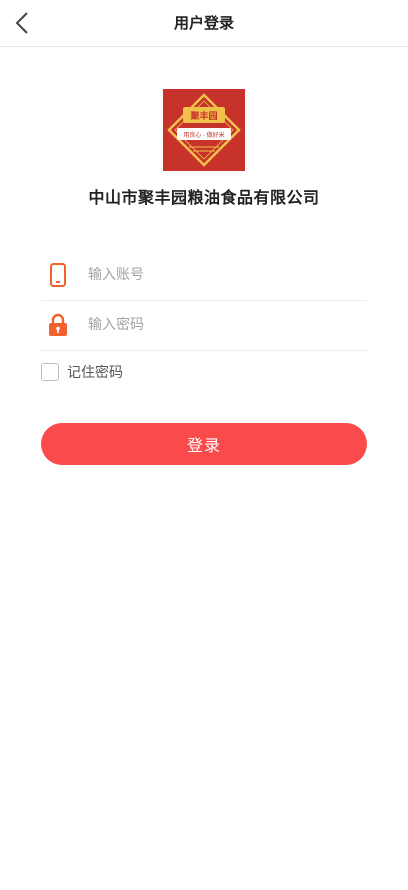  I want to click on top-nav-bar: 用户登录, so click(204, 23).